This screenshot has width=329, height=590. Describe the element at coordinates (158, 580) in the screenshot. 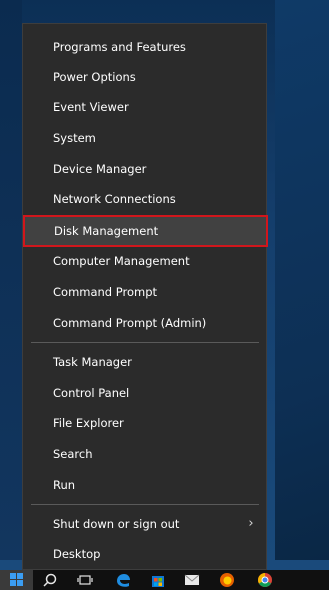

I see `store-icon` at that location.